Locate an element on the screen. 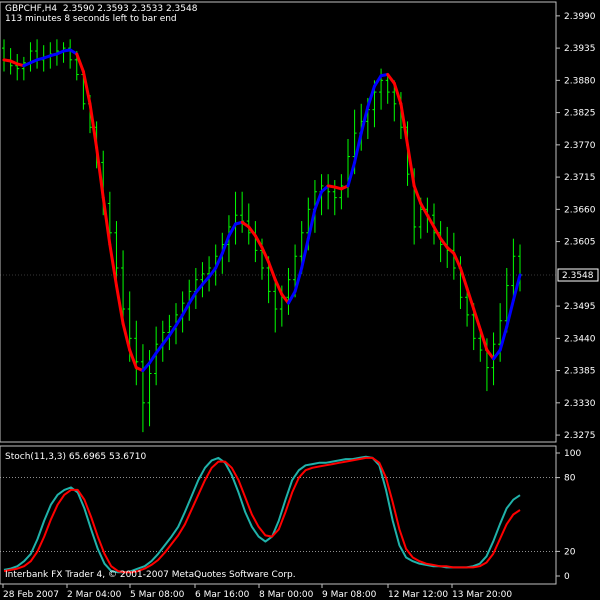 The height and width of the screenshot is (600, 600). price-tick-label: 2.3880 is located at coordinates (580, 81).